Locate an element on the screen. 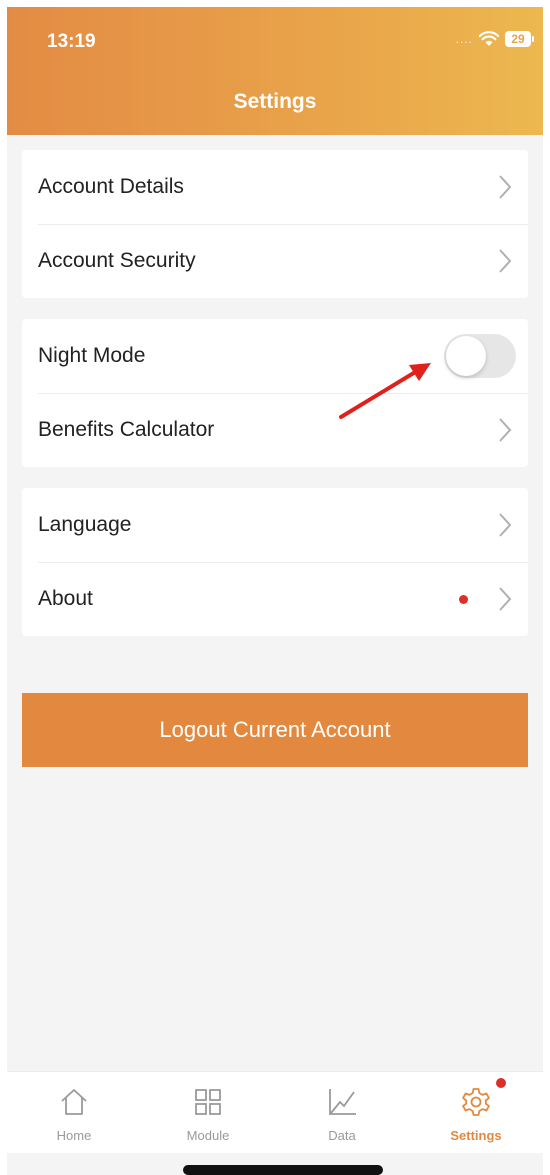  night-mode-row: Night Mode is located at coordinates (275, 356).